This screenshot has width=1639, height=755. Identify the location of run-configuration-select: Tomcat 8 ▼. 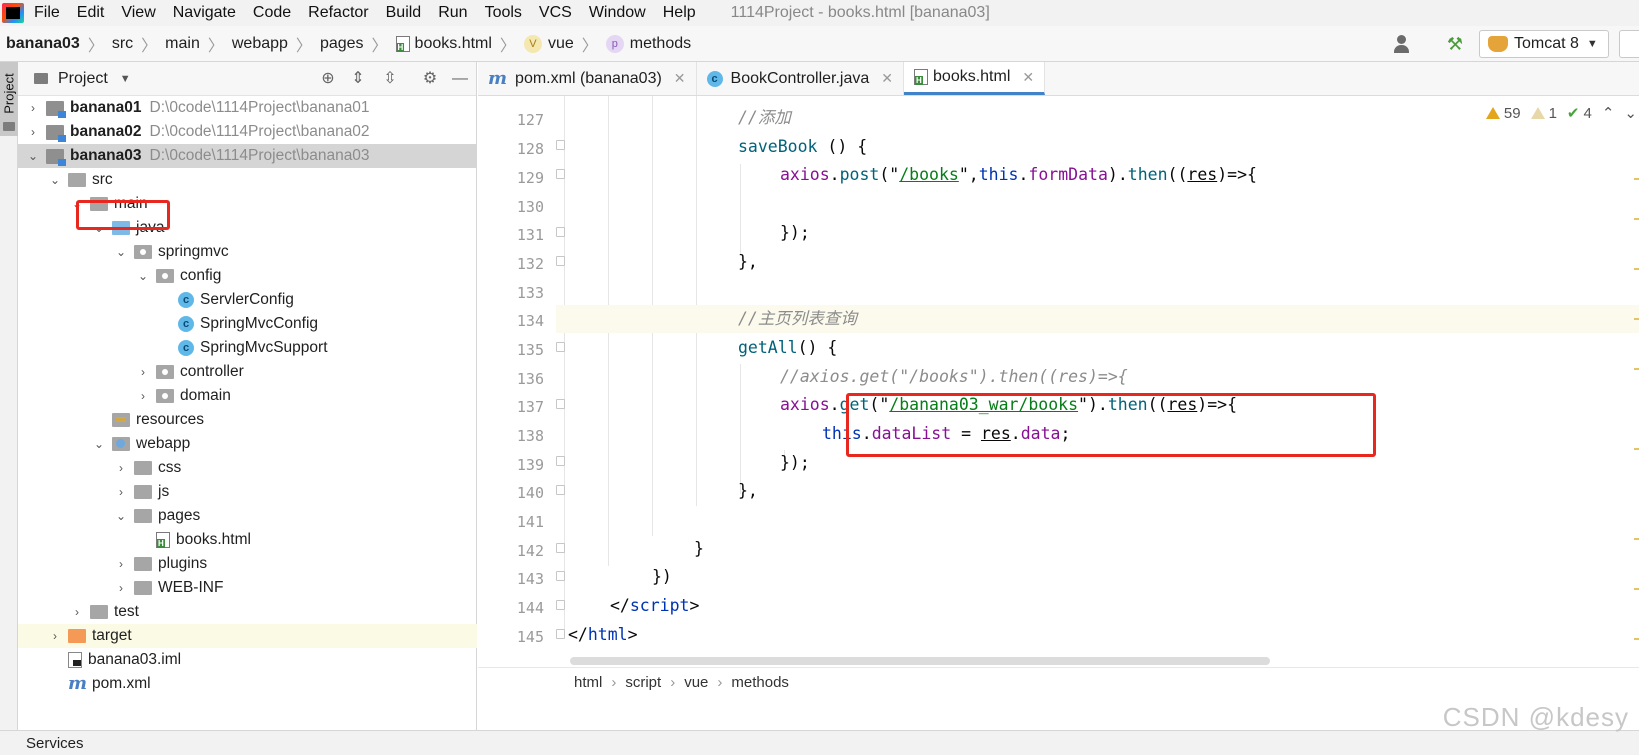
(1544, 44).